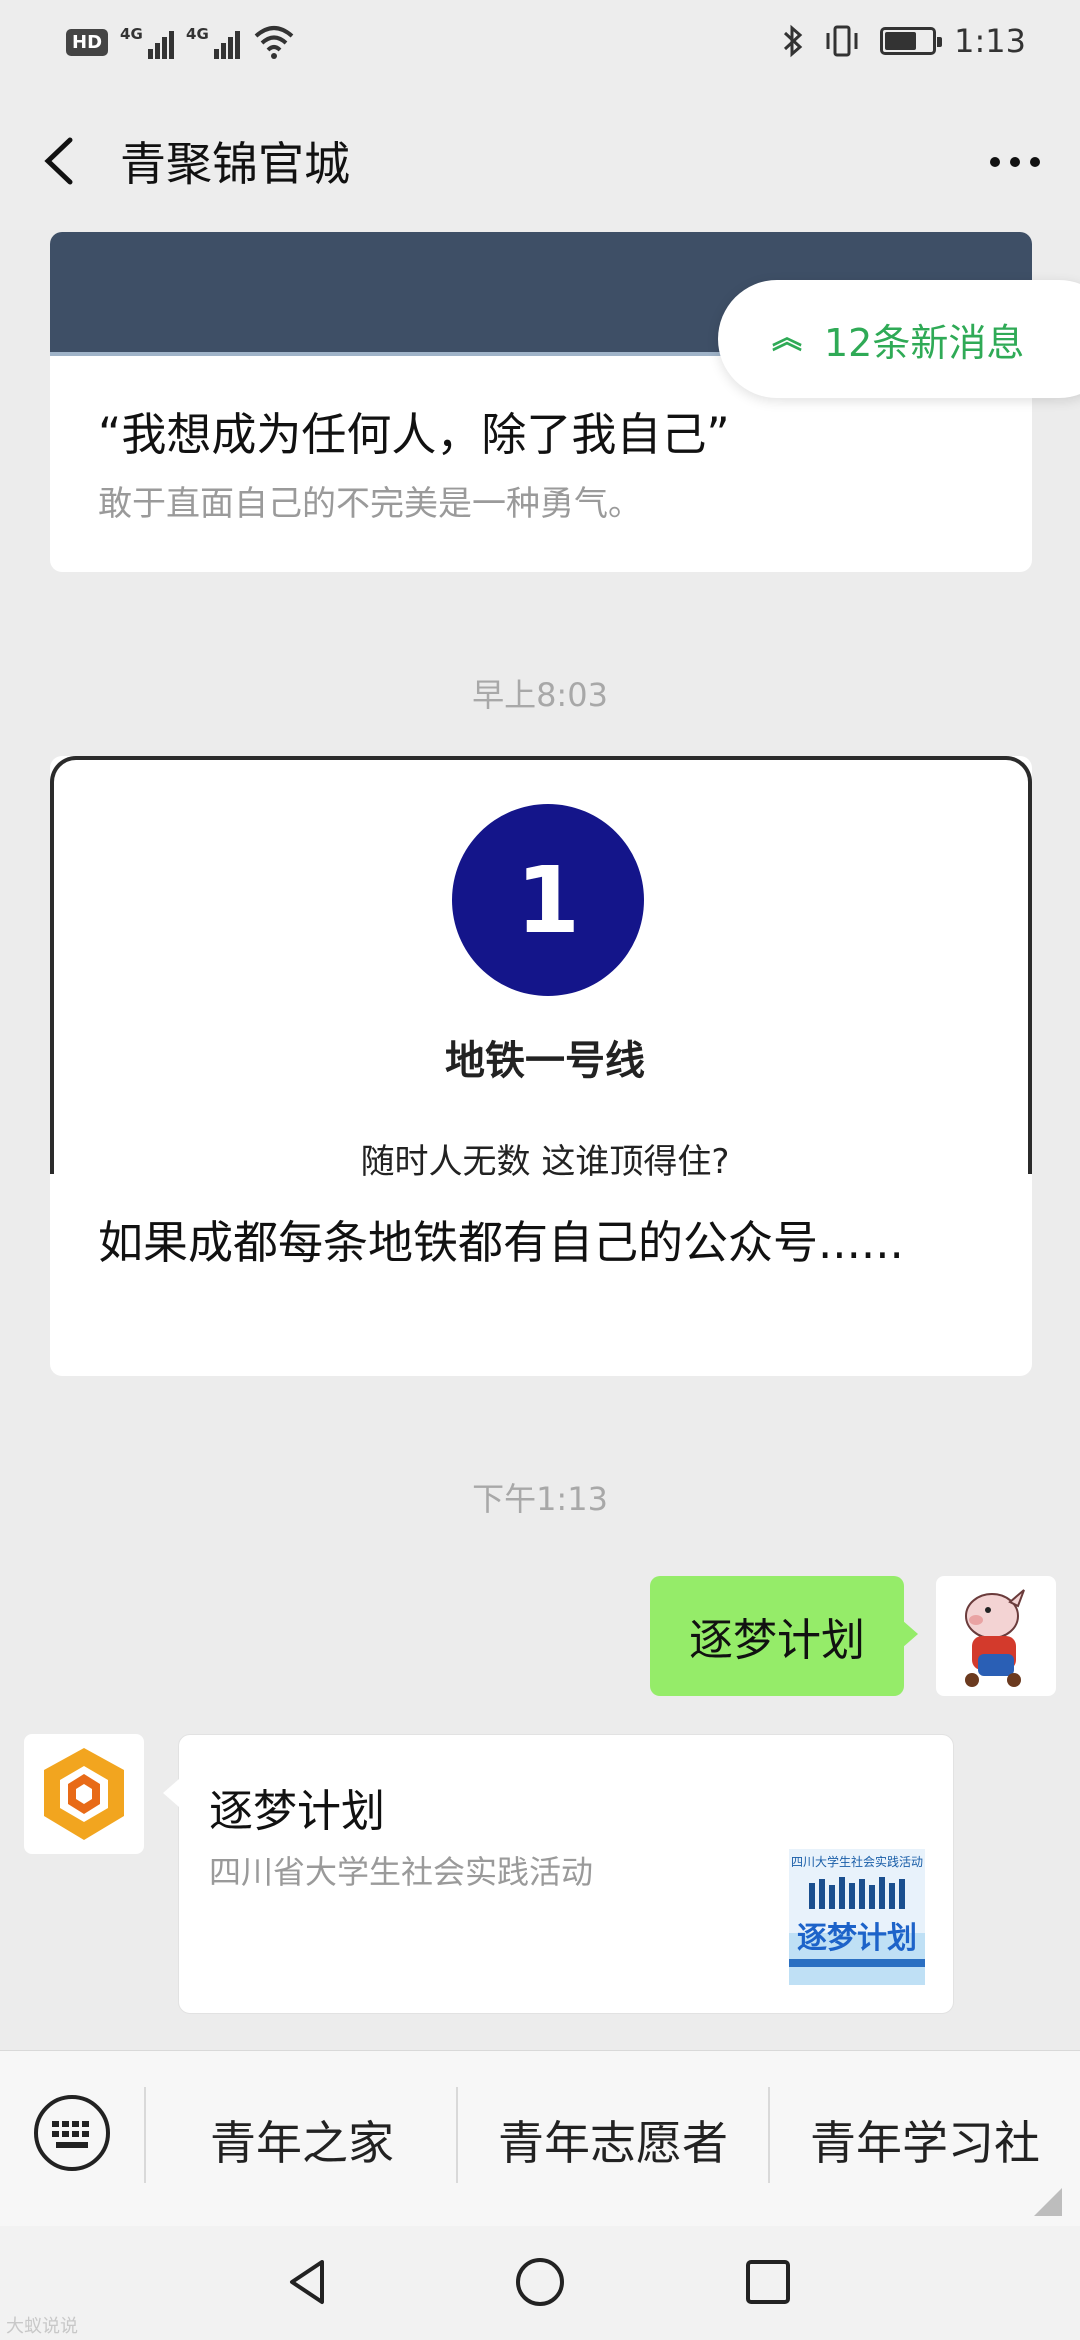 This screenshot has width=1080, height=2340. Describe the element at coordinates (401, 1872) in the screenshot. I see `card-description: 四川省大学生社会实践活动` at that location.